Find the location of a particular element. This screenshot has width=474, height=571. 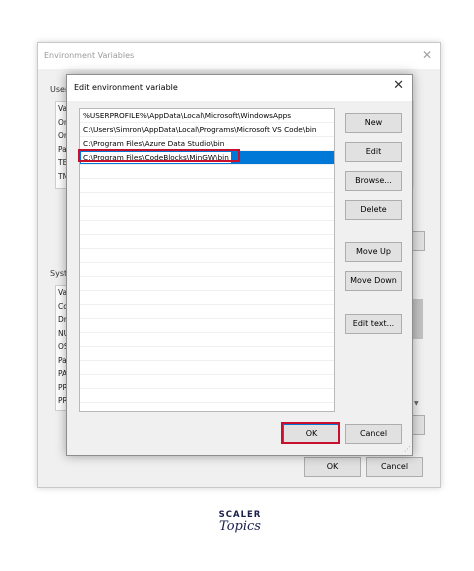

scrollbar-thumb is located at coordinates (418, 319).